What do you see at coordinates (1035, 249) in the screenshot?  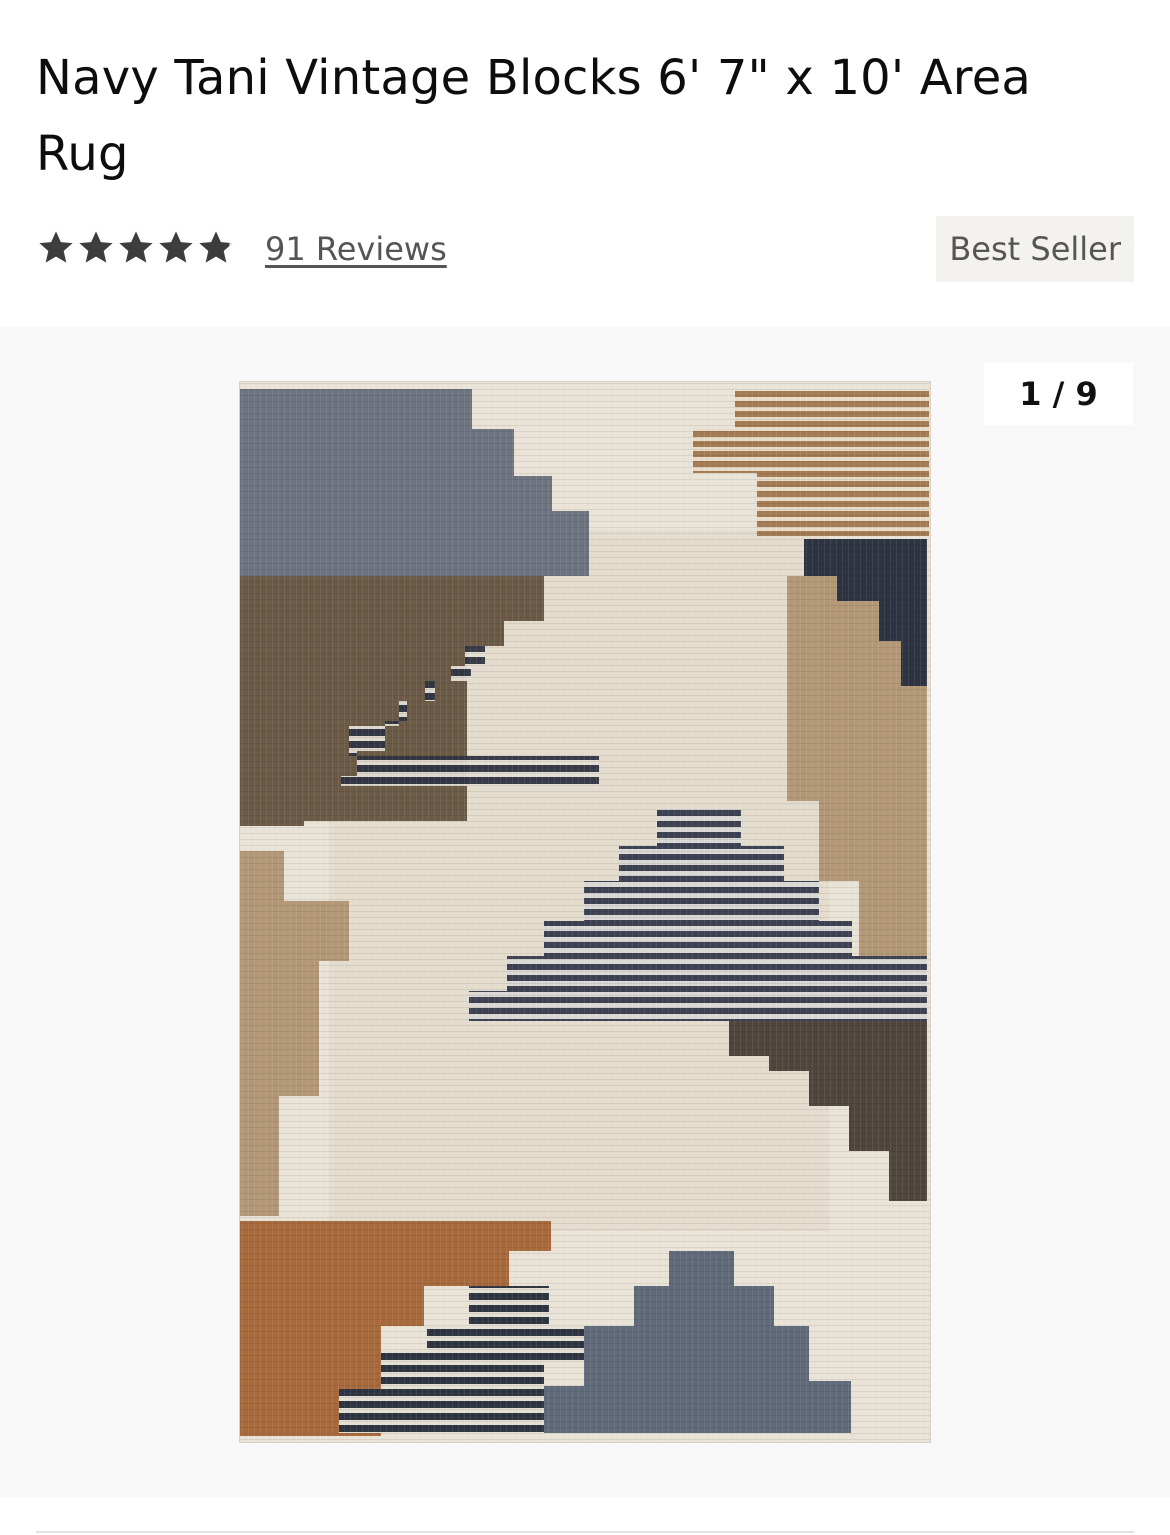 I see `best-seller-badge: Best Seller` at bounding box center [1035, 249].